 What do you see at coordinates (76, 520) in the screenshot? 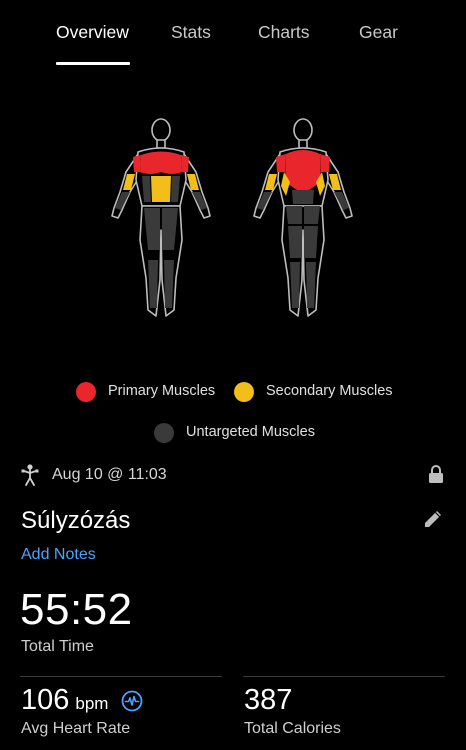
I see `activity-title: Súlyzózás` at bounding box center [76, 520].